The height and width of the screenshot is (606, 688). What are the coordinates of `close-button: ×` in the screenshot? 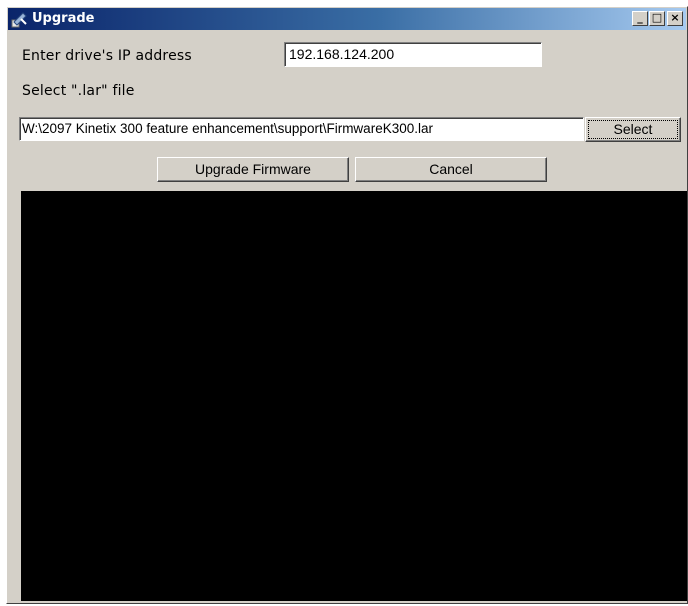 It's located at (675, 18).